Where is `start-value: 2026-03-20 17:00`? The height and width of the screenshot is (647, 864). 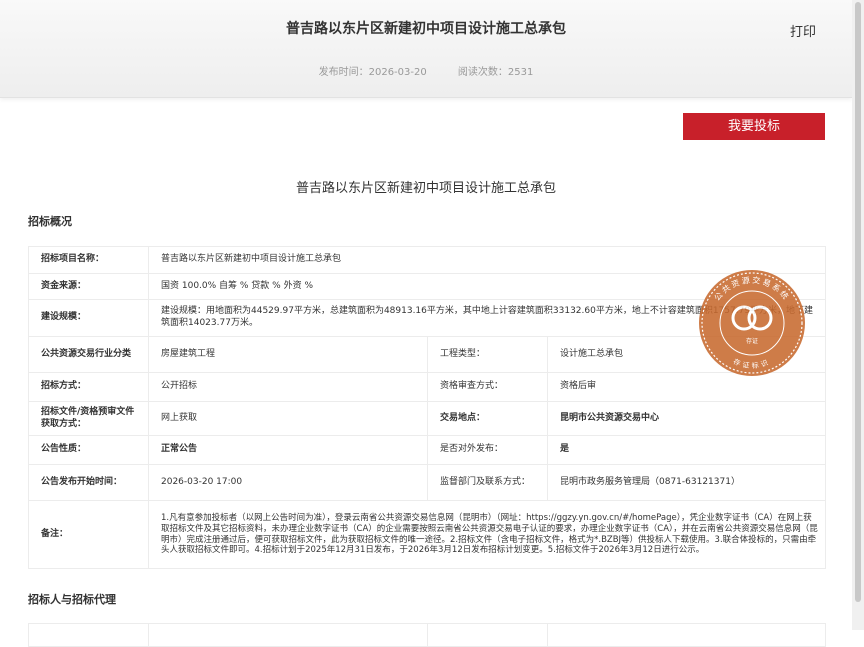
start-value: 2026-03-20 17:00 is located at coordinates (288, 482).